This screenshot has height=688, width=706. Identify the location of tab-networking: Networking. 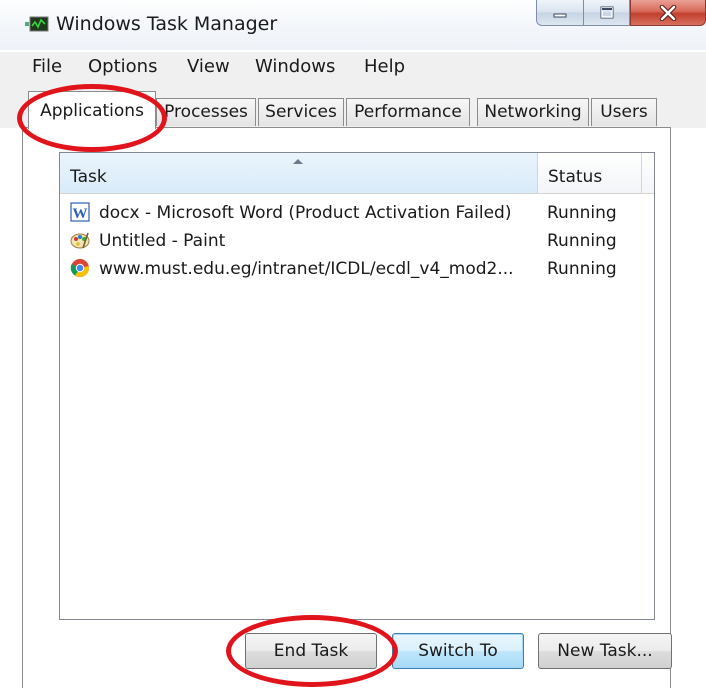
(533, 112).